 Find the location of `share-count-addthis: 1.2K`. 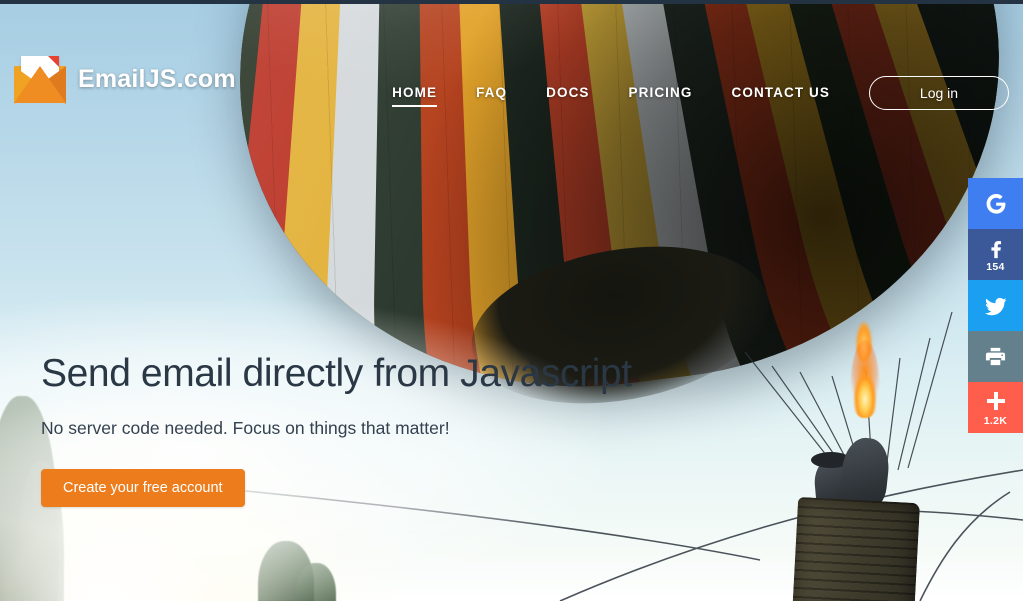

share-count-addthis: 1.2K is located at coordinates (995, 420).